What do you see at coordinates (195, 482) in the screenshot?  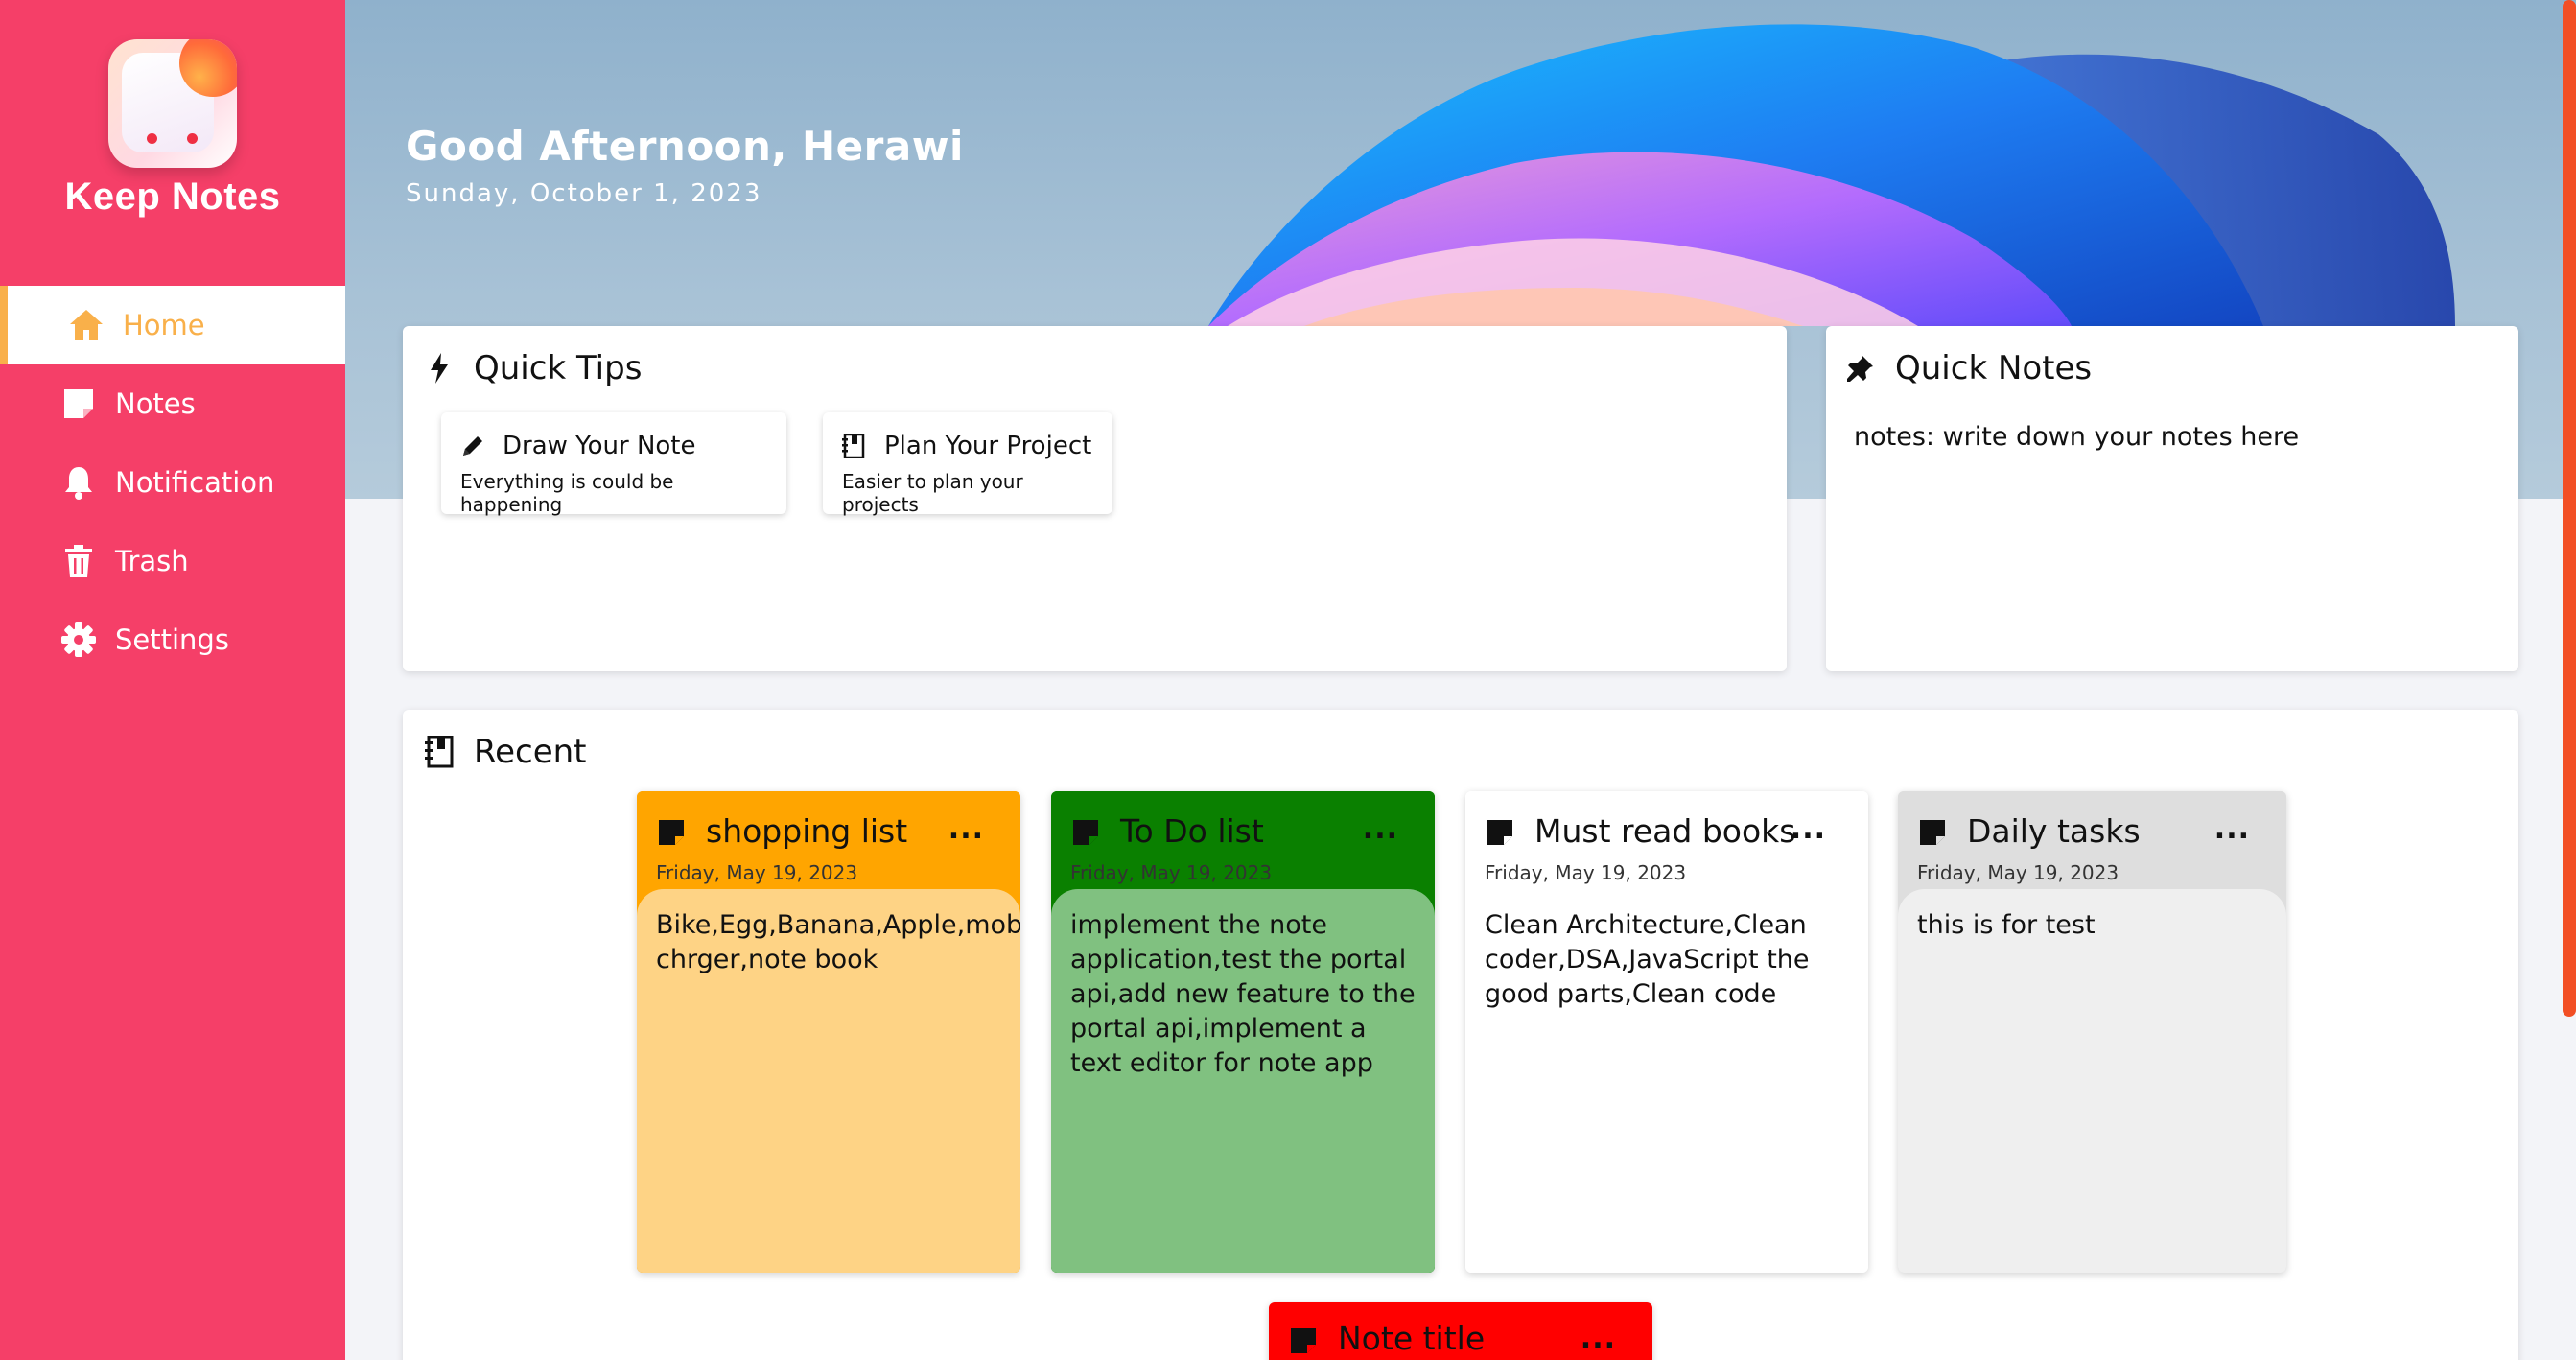 I see `sidebar-item-label: Notification` at bounding box center [195, 482].